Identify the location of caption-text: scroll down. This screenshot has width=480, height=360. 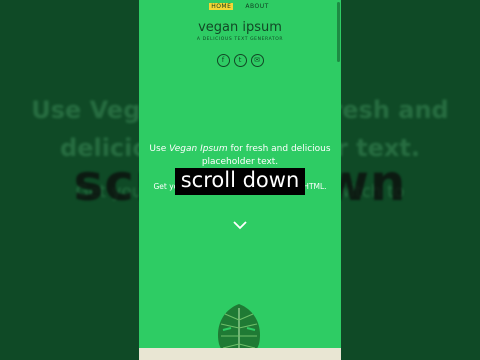
(240, 181).